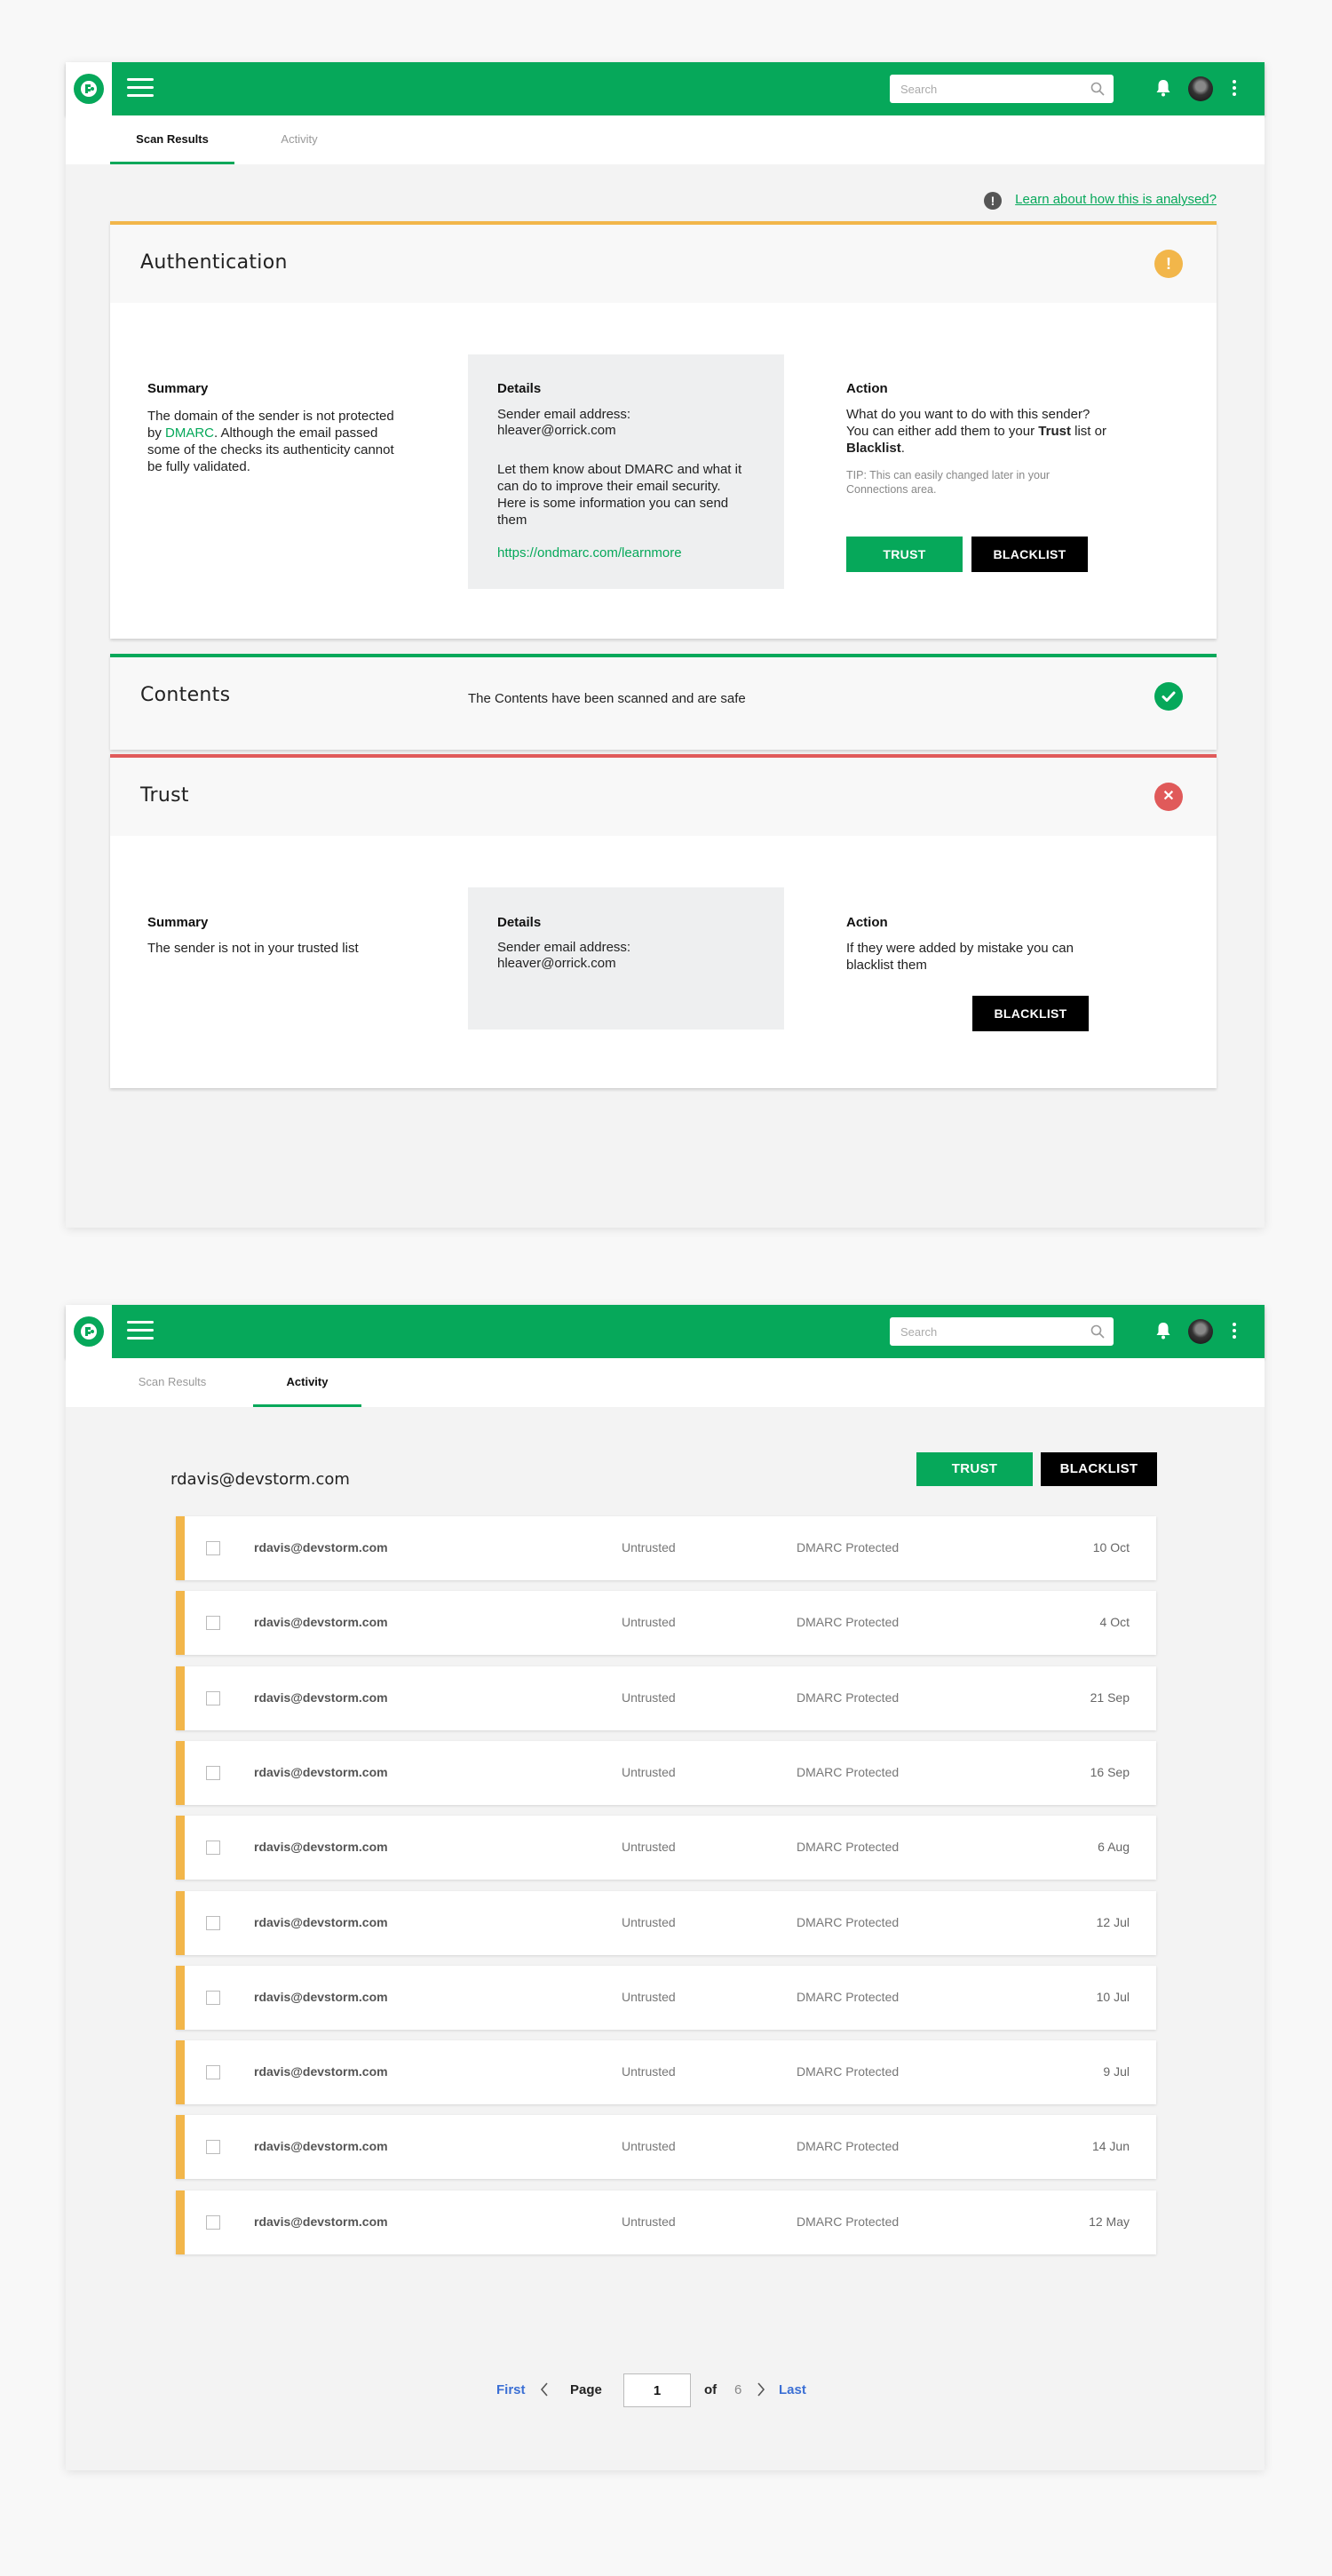  What do you see at coordinates (519, 922) in the screenshot?
I see `details-heading: Details` at bounding box center [519, 922].